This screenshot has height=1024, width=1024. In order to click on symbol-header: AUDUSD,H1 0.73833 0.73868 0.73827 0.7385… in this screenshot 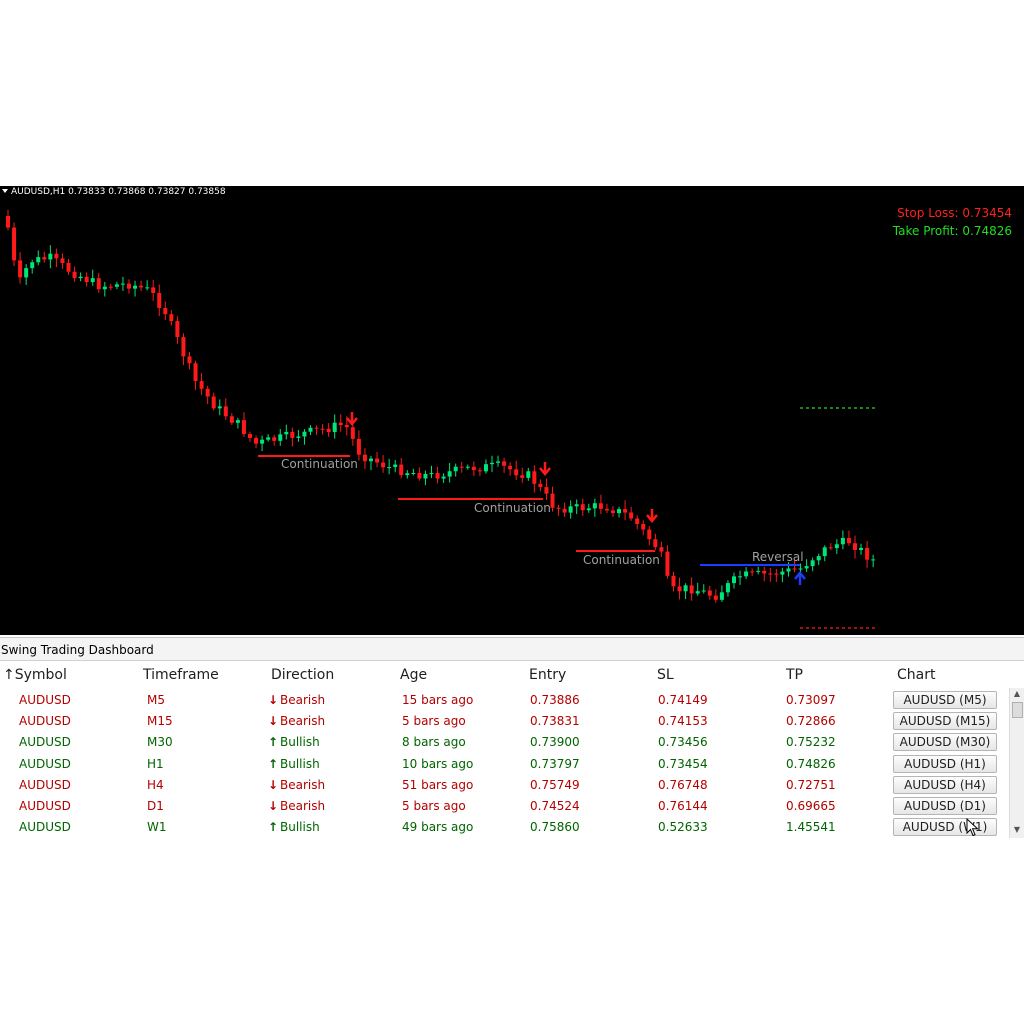, I will do `click(113, 192)`.